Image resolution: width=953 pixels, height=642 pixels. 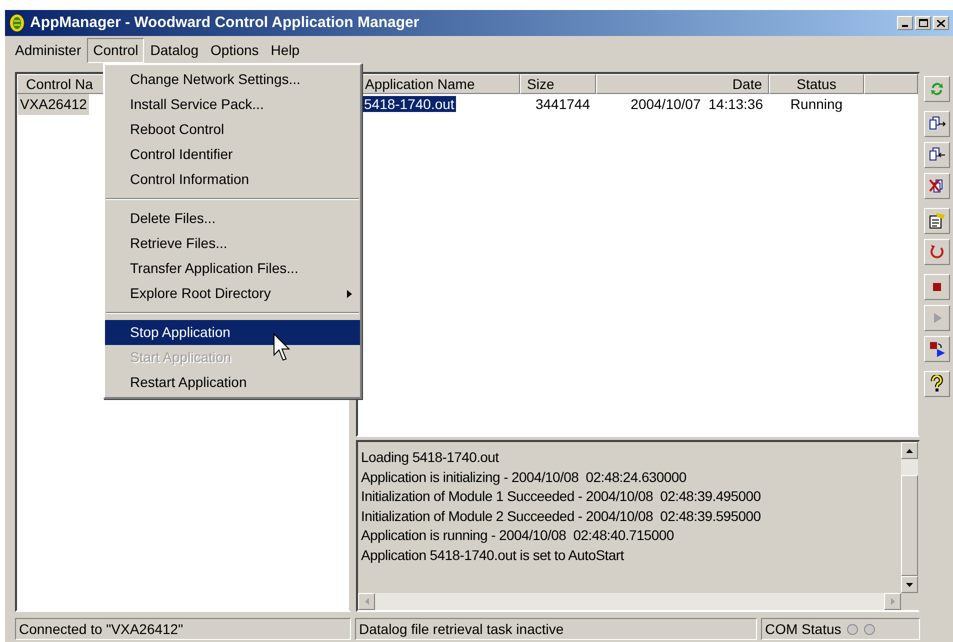 I want to click on column-header: Size, so click(x=558, y=84).